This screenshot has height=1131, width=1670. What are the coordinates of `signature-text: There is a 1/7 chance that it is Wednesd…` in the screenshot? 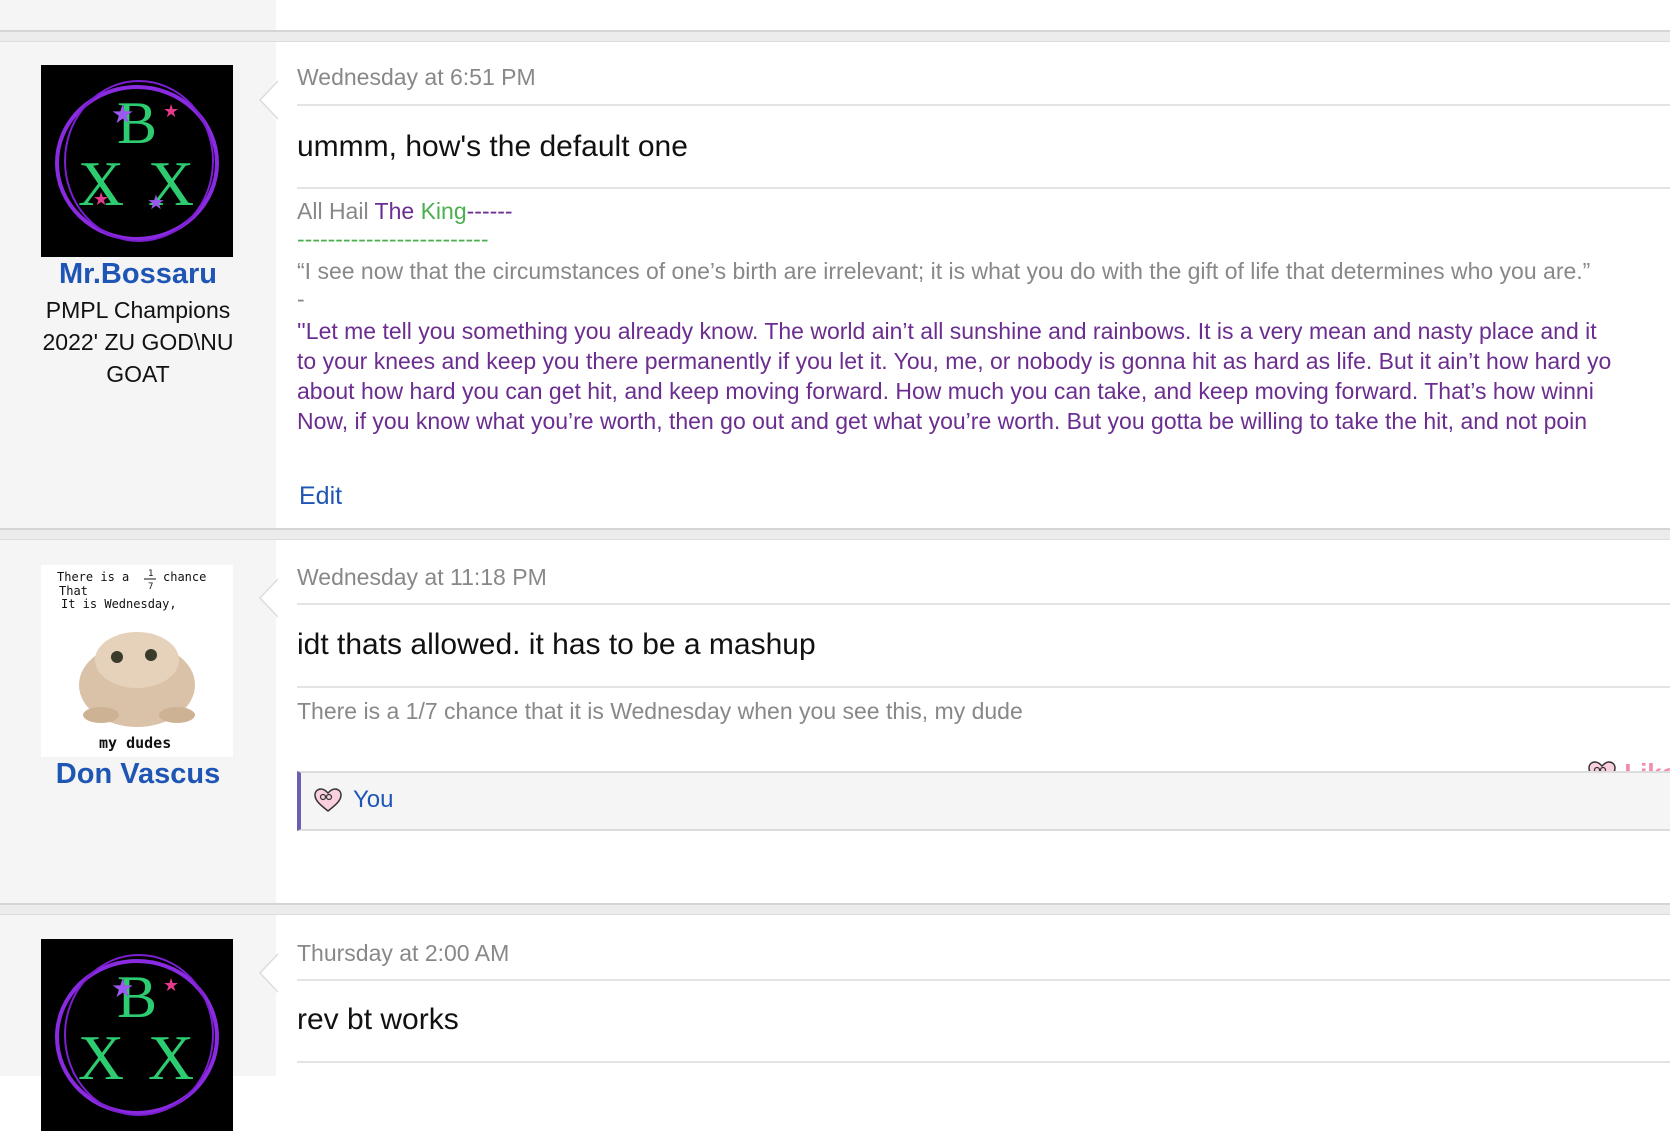 It's located at (660, 711).